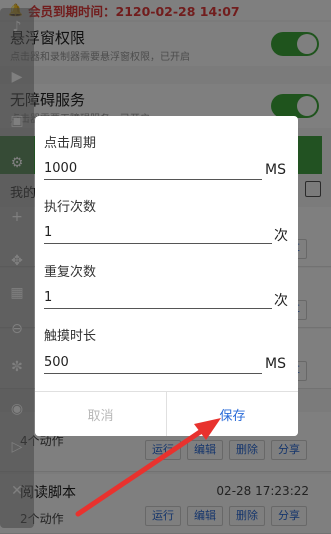 The height and width of the screenshot is (534, 331). I want to click on cancel-button: 取消, so click(101, 414).